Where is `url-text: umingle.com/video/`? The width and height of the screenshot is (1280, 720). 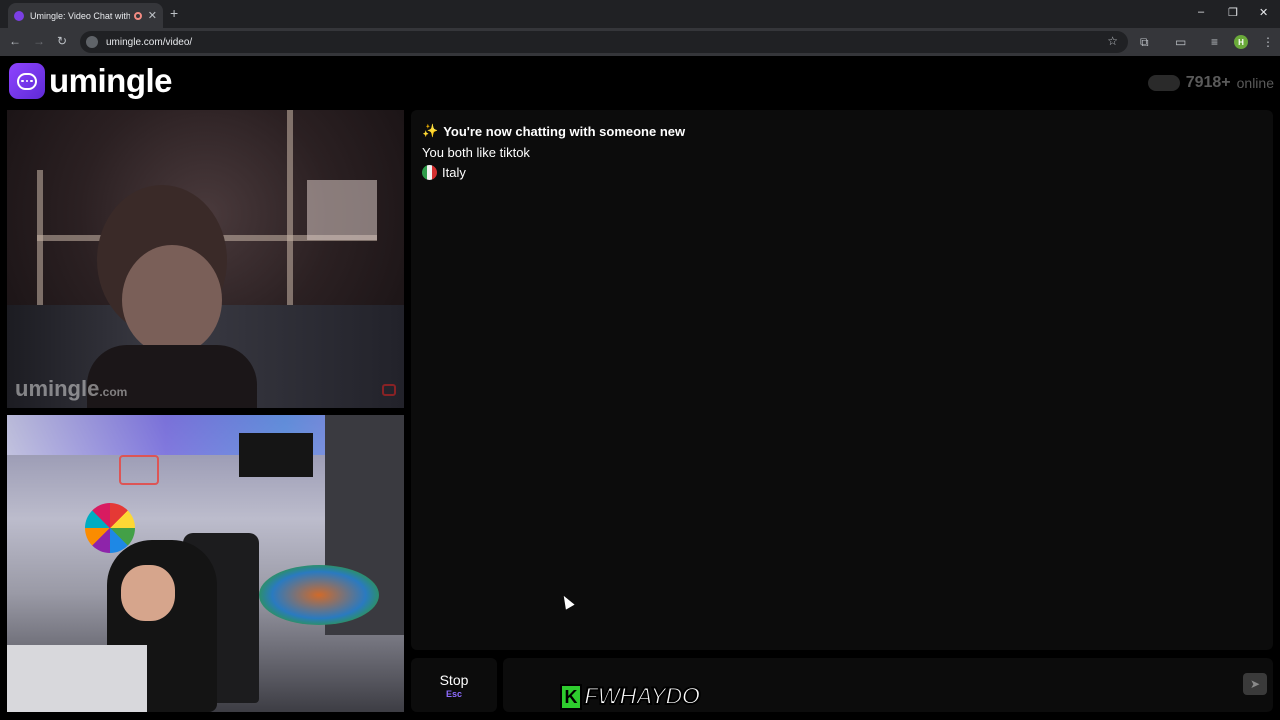
url-text: umingle.com/video/ is located at coordinates (149, 42).